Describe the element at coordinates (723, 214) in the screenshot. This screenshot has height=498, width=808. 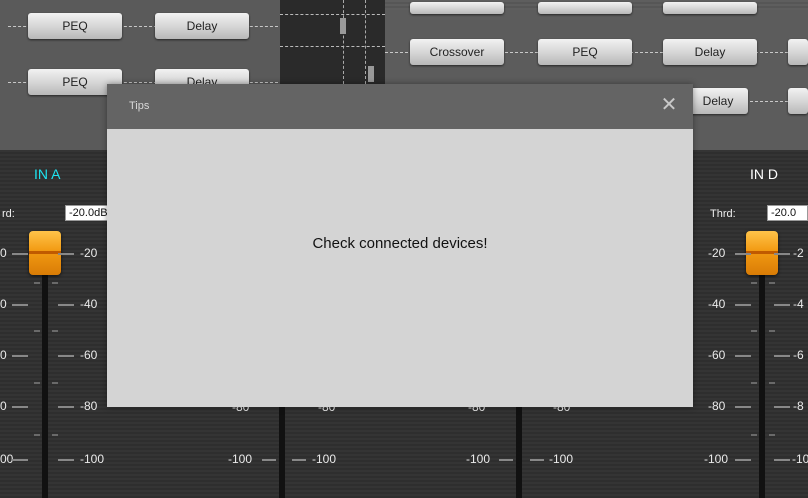
I see `threshold-label: Thrd:` at that location.